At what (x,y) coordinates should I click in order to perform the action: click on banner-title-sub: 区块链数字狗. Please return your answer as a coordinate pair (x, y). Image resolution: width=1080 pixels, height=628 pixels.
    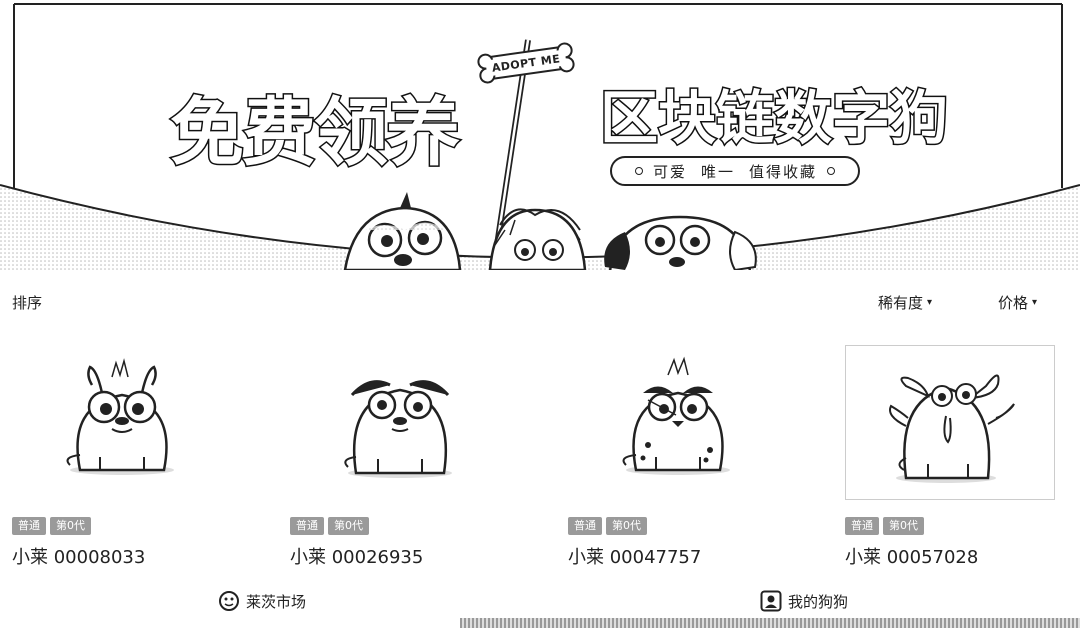
    Looking at the image, I should click on (773, 118).